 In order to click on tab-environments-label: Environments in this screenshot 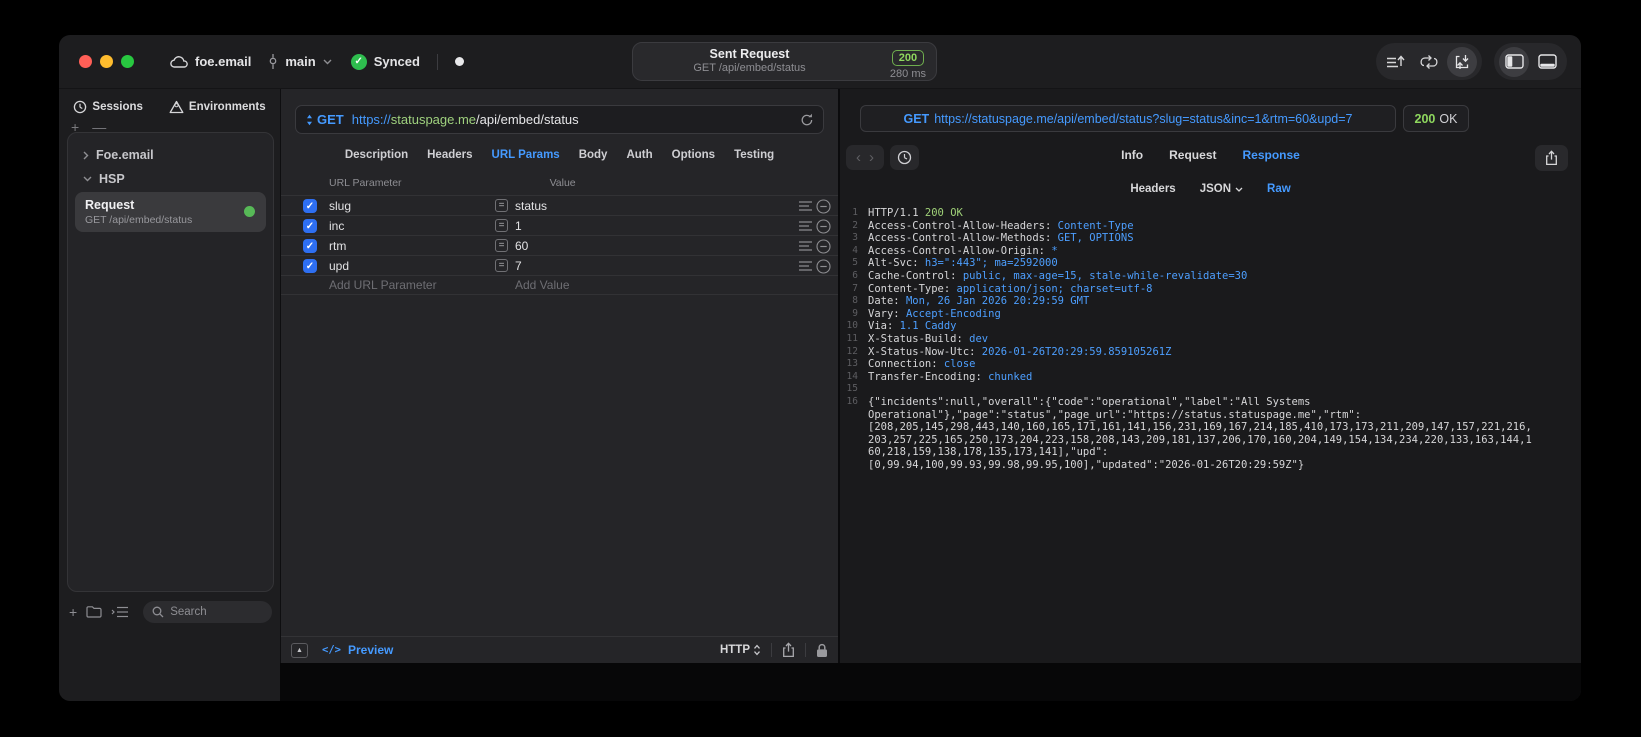, I will do `click(227, 107)`.